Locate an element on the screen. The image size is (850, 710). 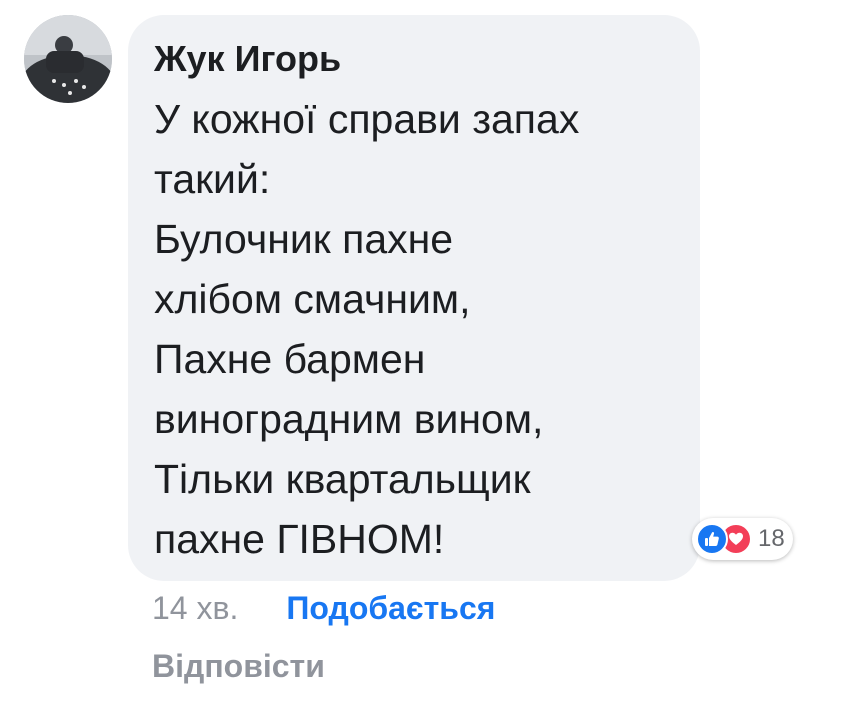
comment-line: Булочник пахне is located at coordinates (304, 239).